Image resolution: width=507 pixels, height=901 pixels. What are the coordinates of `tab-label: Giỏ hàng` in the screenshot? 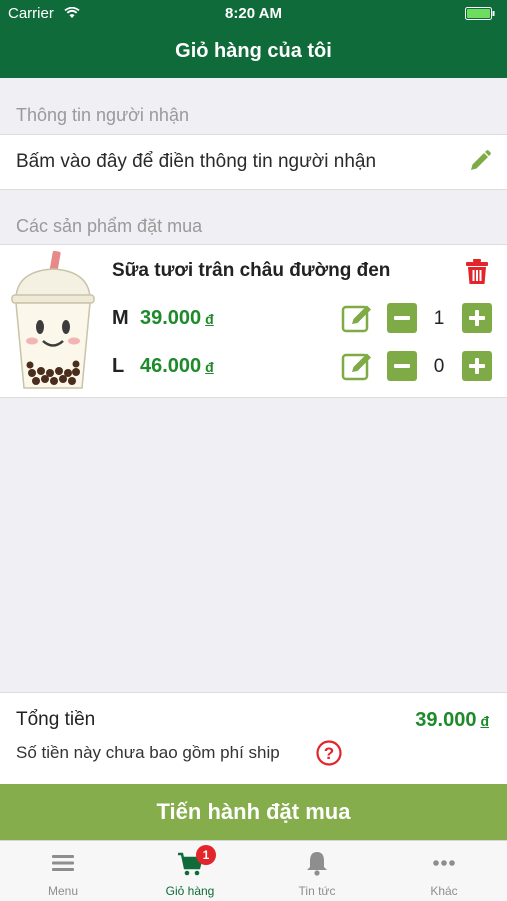 It's located at (190, 891).